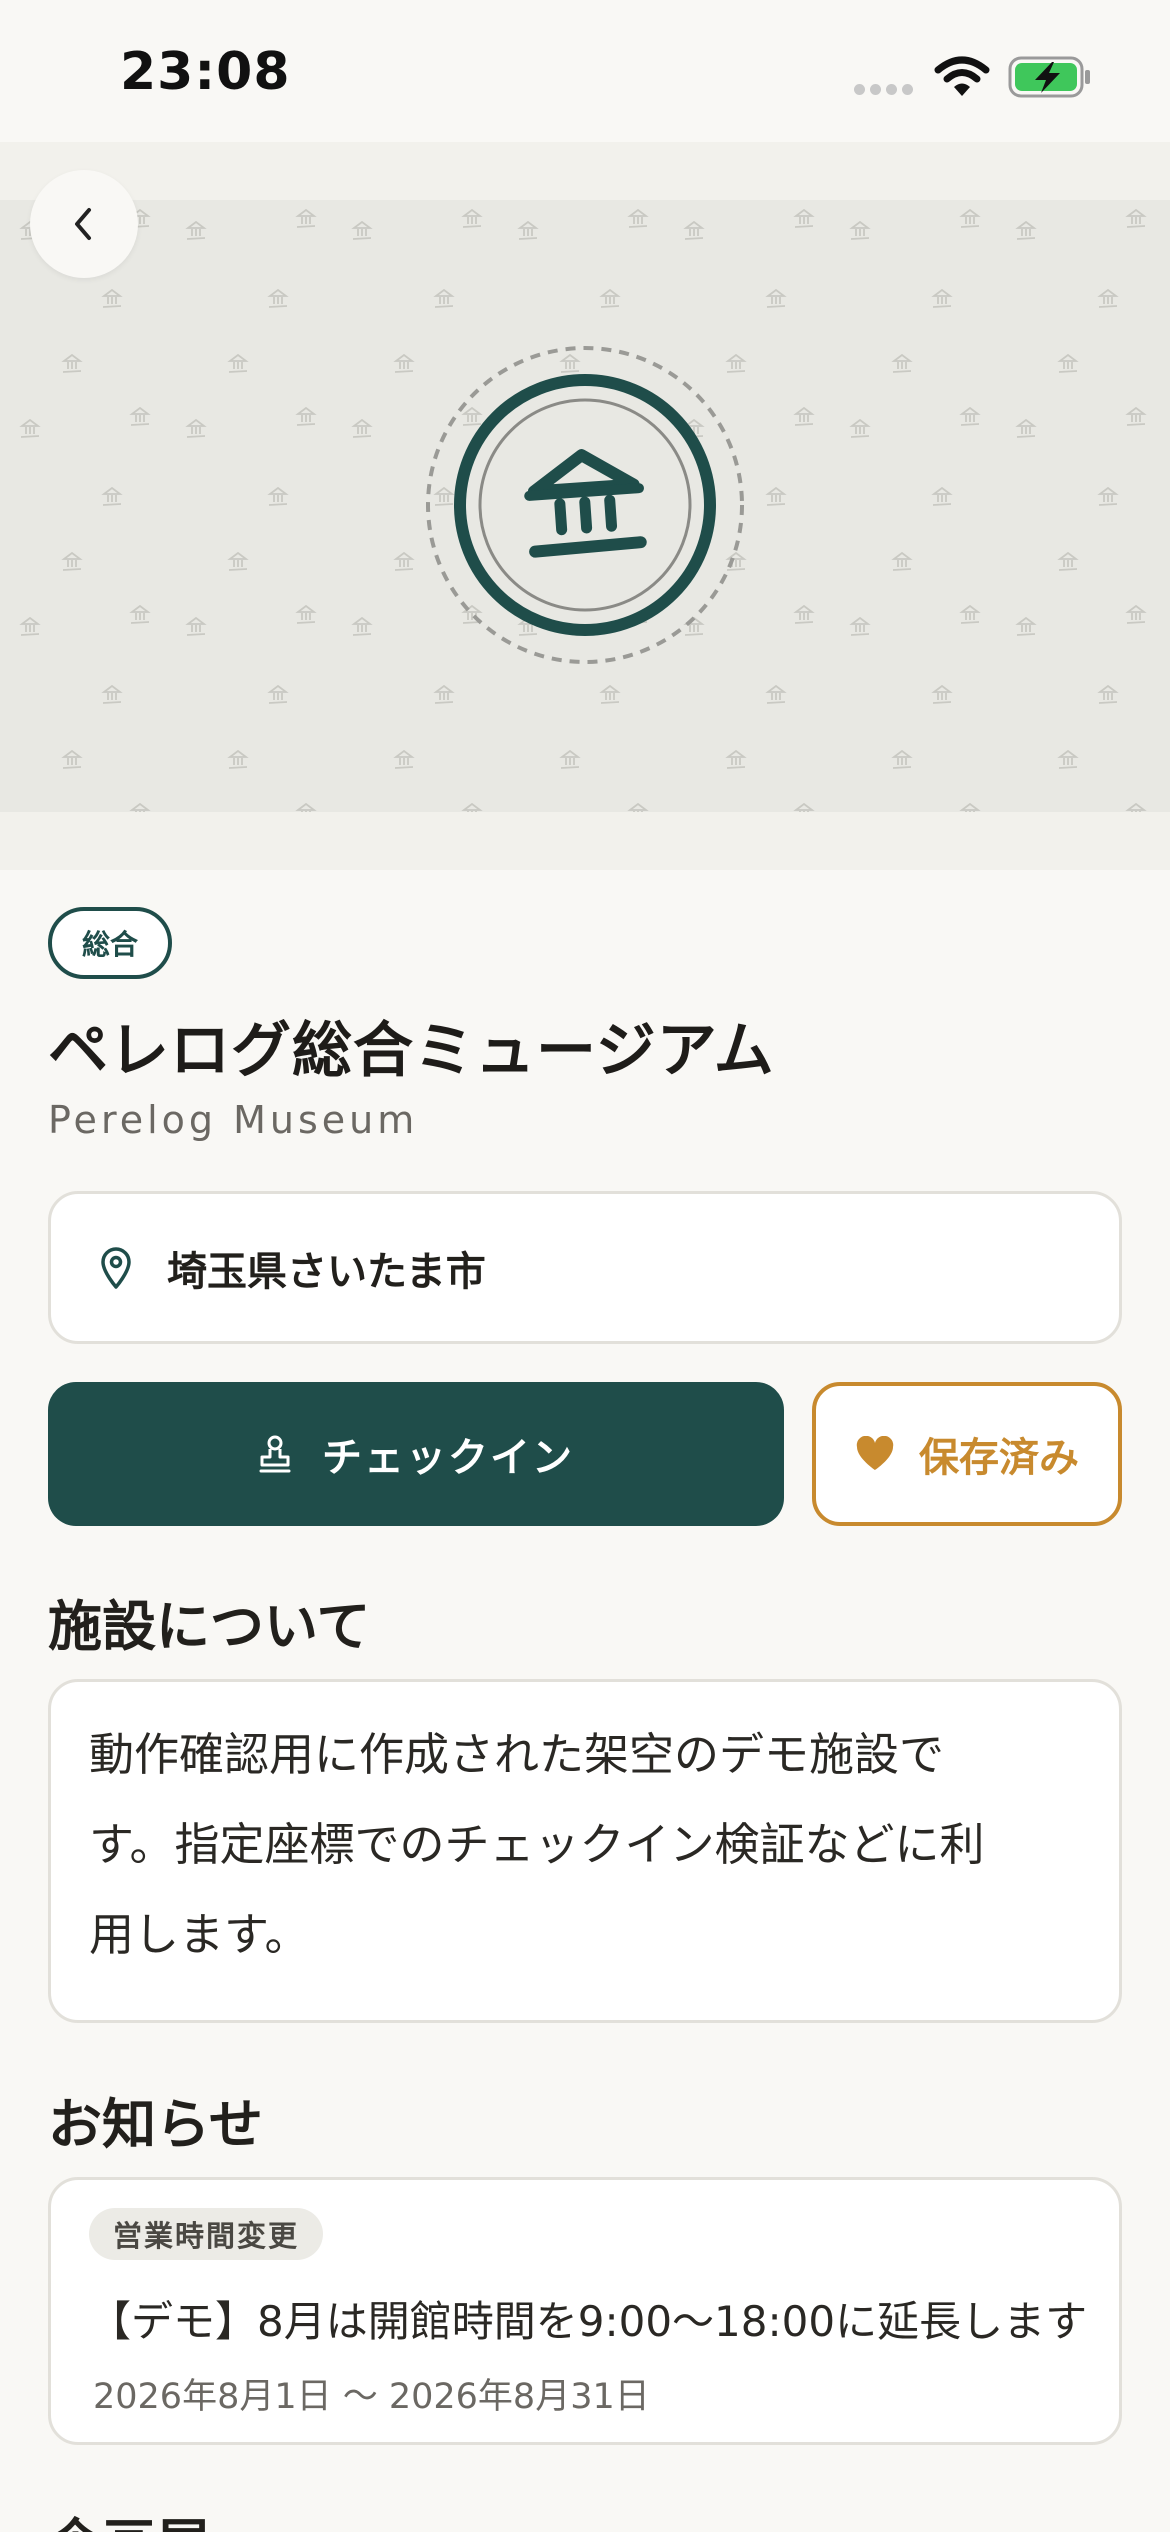 This screenshot has width=1170, height=2532. I want to click on chevron-left-icon, so click(83, 224).